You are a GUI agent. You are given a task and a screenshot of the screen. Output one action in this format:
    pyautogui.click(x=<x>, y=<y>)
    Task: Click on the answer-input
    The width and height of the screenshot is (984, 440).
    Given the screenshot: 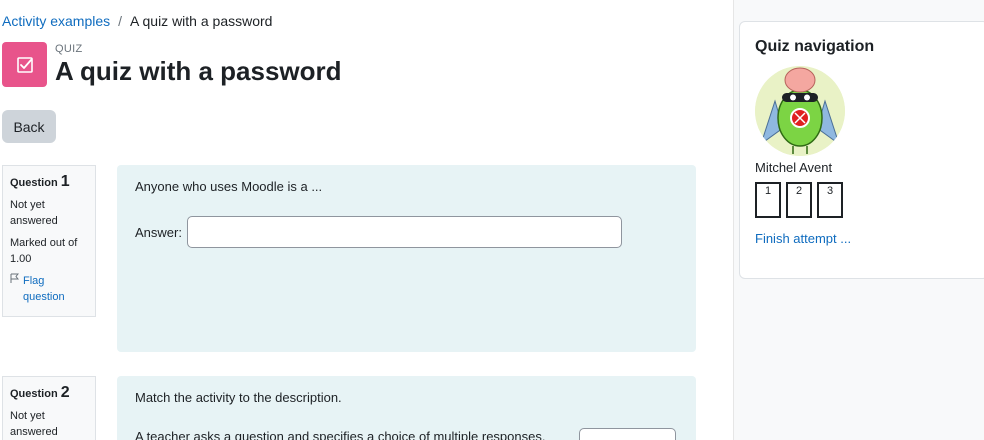 What is the action you would take?
    pyautogui.click(x=404, y=232)
    